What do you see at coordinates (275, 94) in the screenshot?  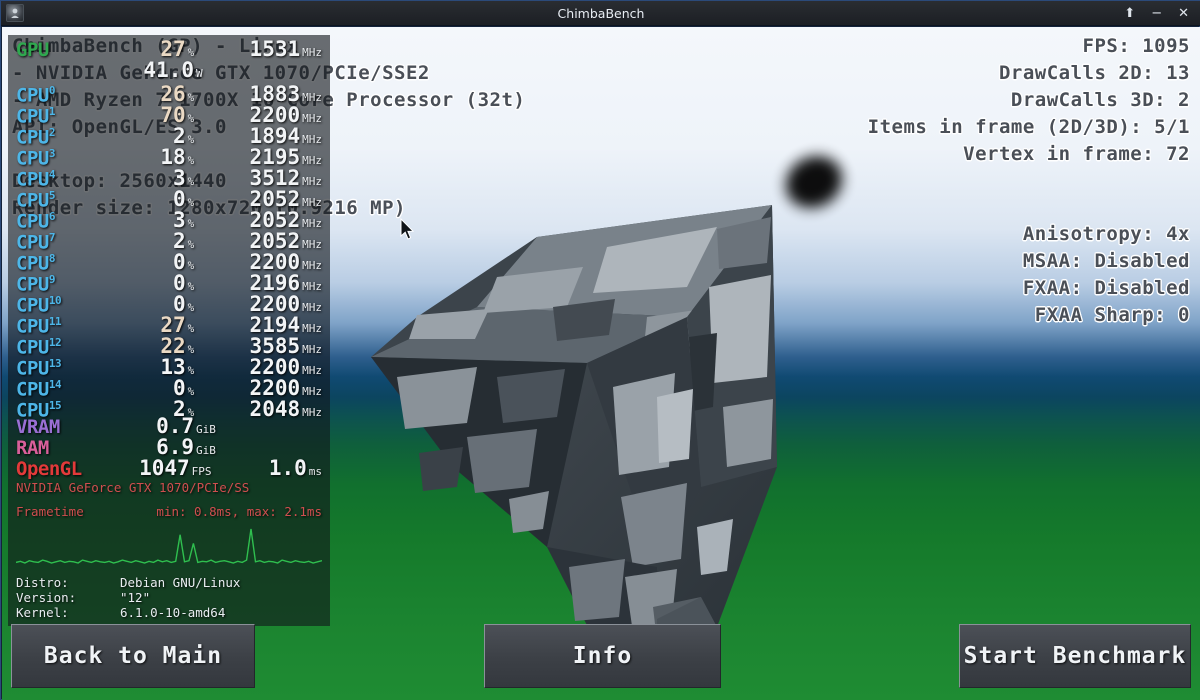 I see `hud-cpu-clock-0: 1883` at bounding box center [275, 94].